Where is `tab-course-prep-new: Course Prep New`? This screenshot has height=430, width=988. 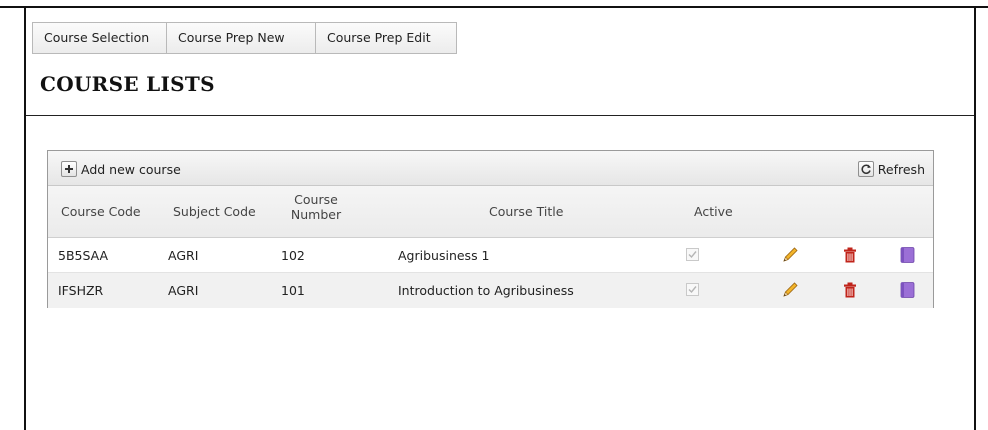 tab-course-prep-new: Course Prep New is located at coordinates (241, 38).